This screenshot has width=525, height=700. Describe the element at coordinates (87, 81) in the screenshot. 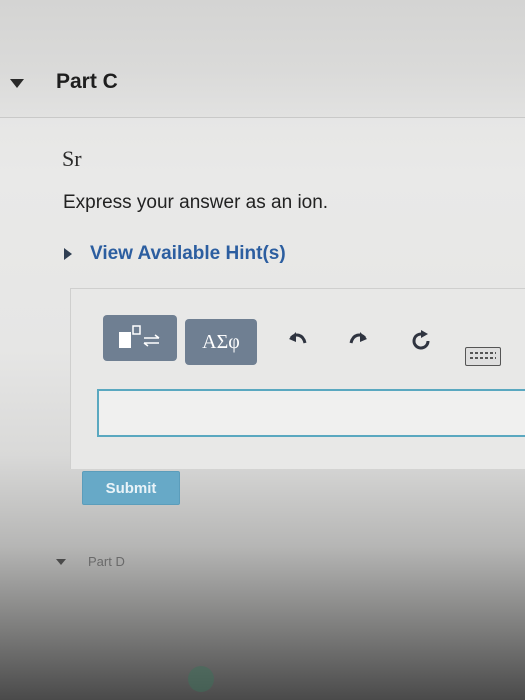

I see `part-c-title: Part C` at that location.